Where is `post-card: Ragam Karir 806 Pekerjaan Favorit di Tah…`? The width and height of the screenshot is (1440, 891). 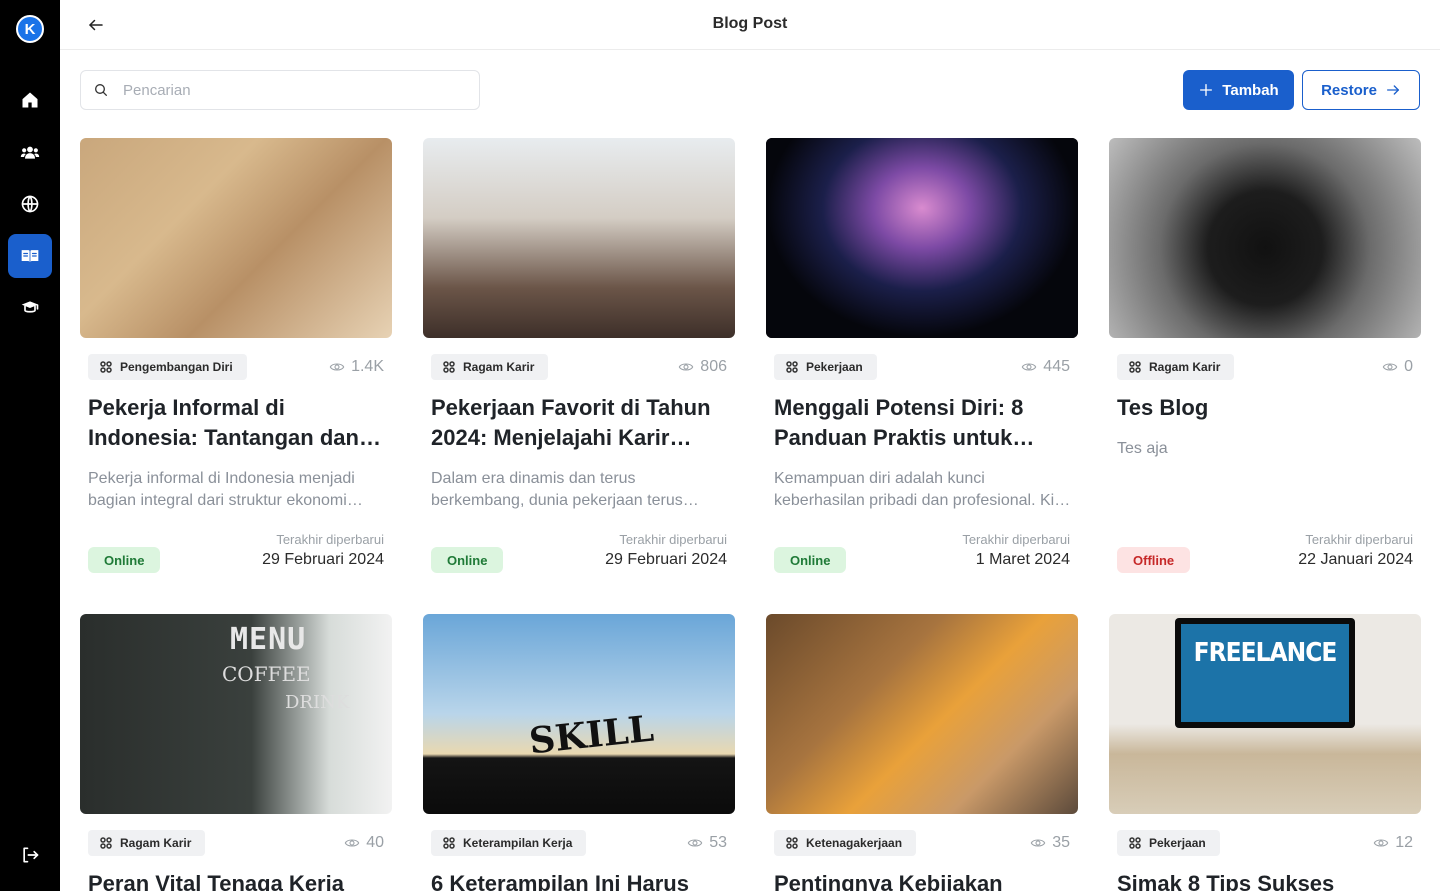
post-card: Ragam Karir 806 Pekerjaan Favorit di Tah… is located at coordinates (579, 368).